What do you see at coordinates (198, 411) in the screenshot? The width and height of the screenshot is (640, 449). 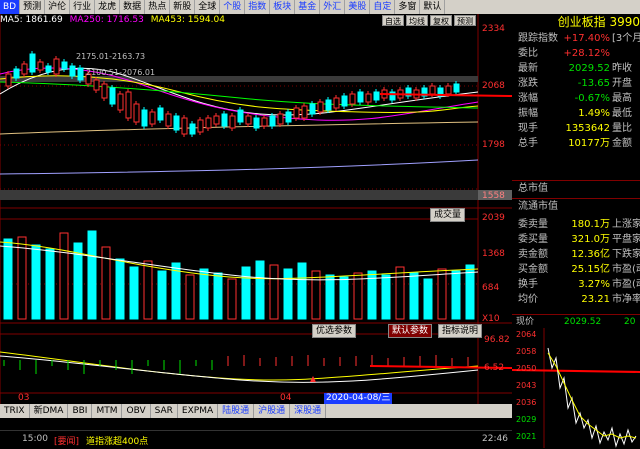 I see `indicator-tab: EXPMA` at bounding box center [198, 411].